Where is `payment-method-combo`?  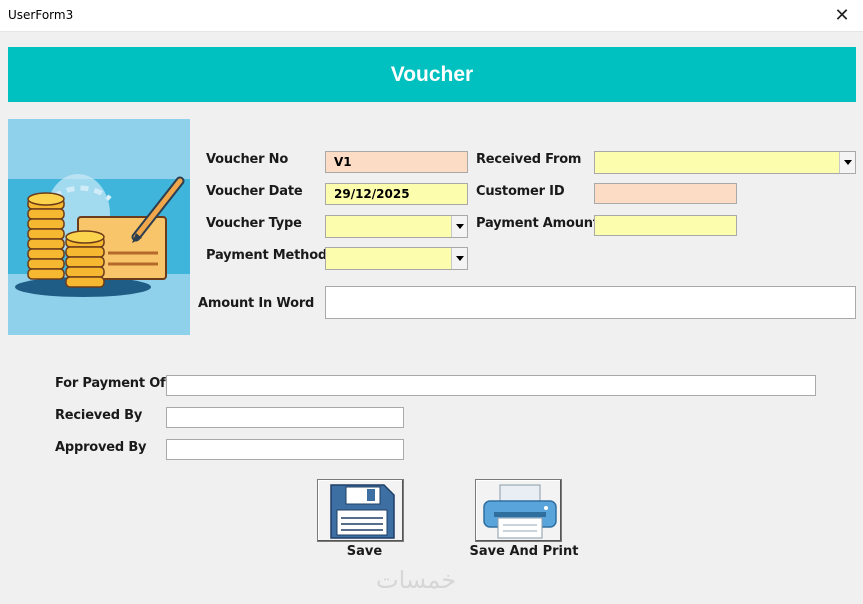
payment-method-combo is located at coordinates (396, 258).